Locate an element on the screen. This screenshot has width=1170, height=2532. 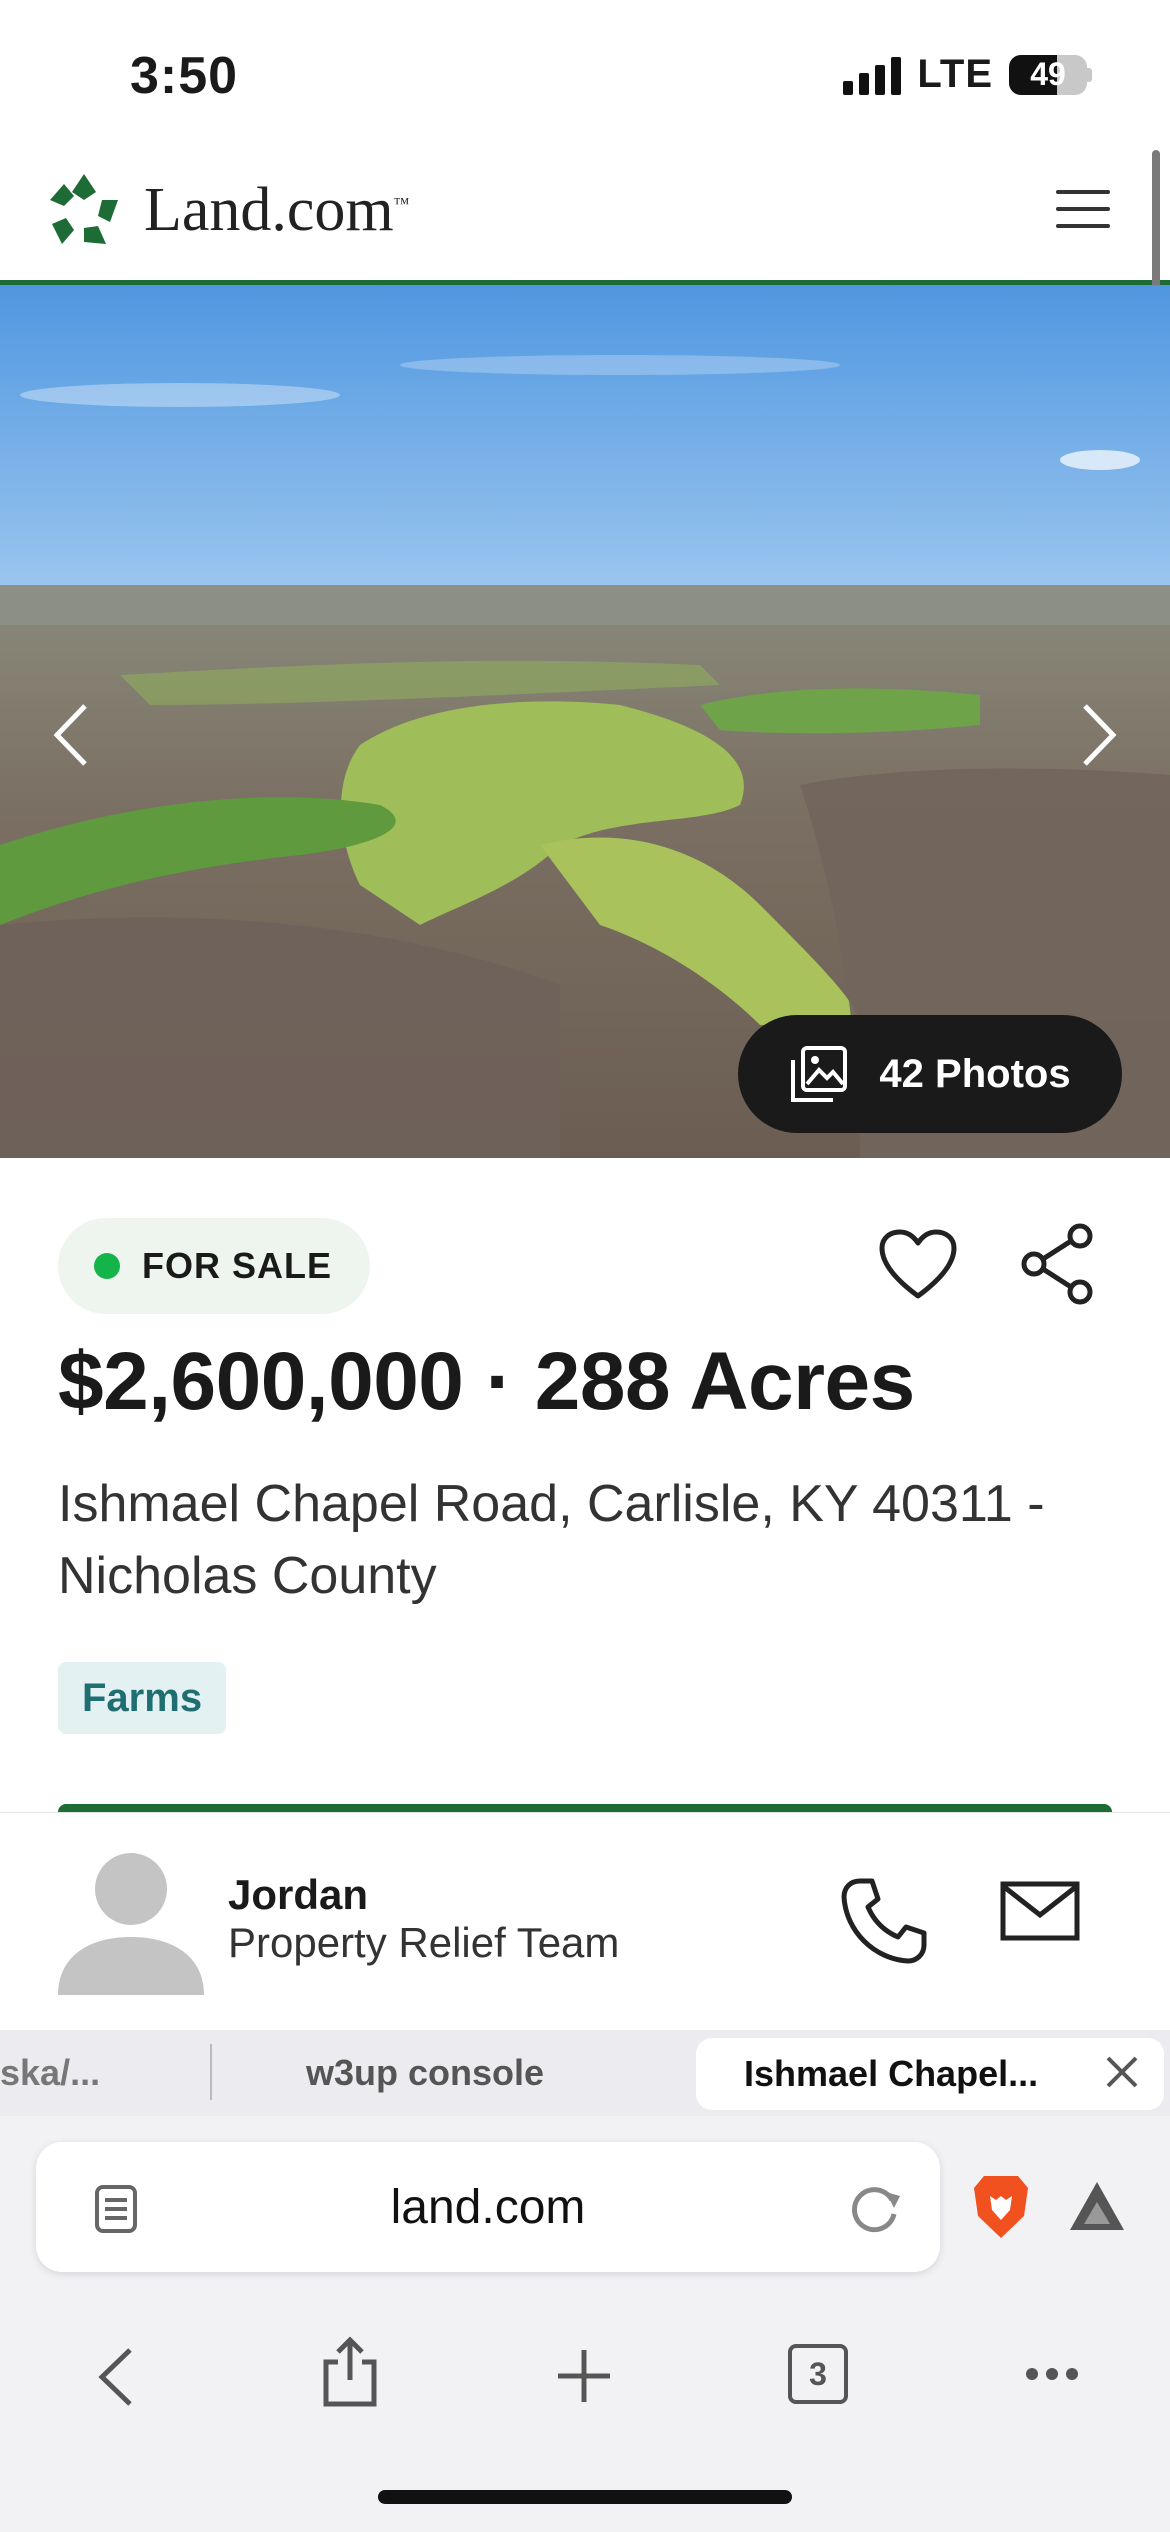
next-photo-button is located at coordinates (1099, 735).